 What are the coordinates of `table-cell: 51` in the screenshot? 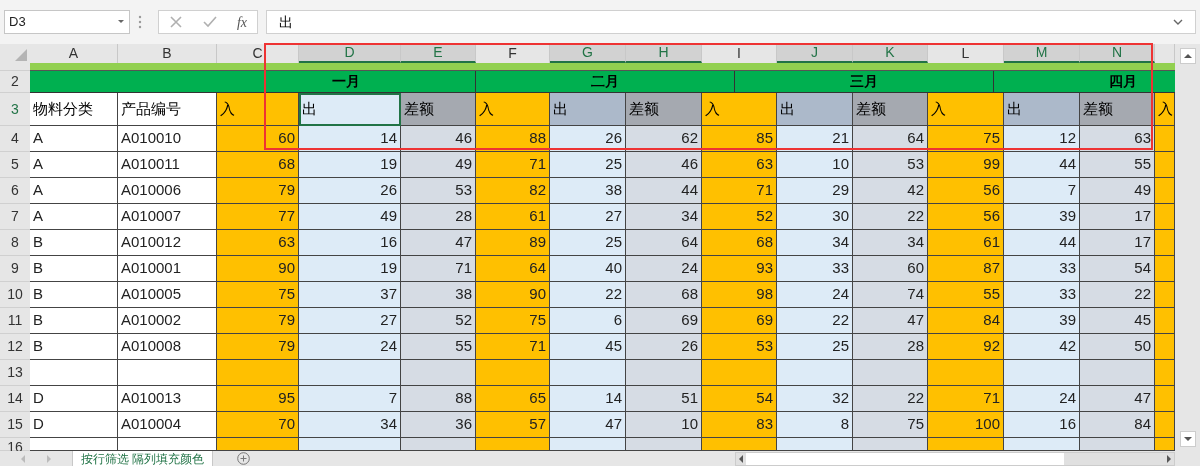 It's located at (664, 399).